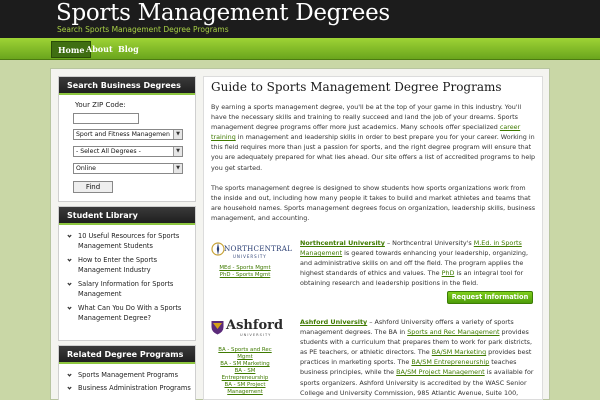 The height and width of the screenshot is (400, 600). Describe the element at coordinates (143, 29) in the screenshot. I see `site-tagline: Search Sports Management Degree Programs` at that location.